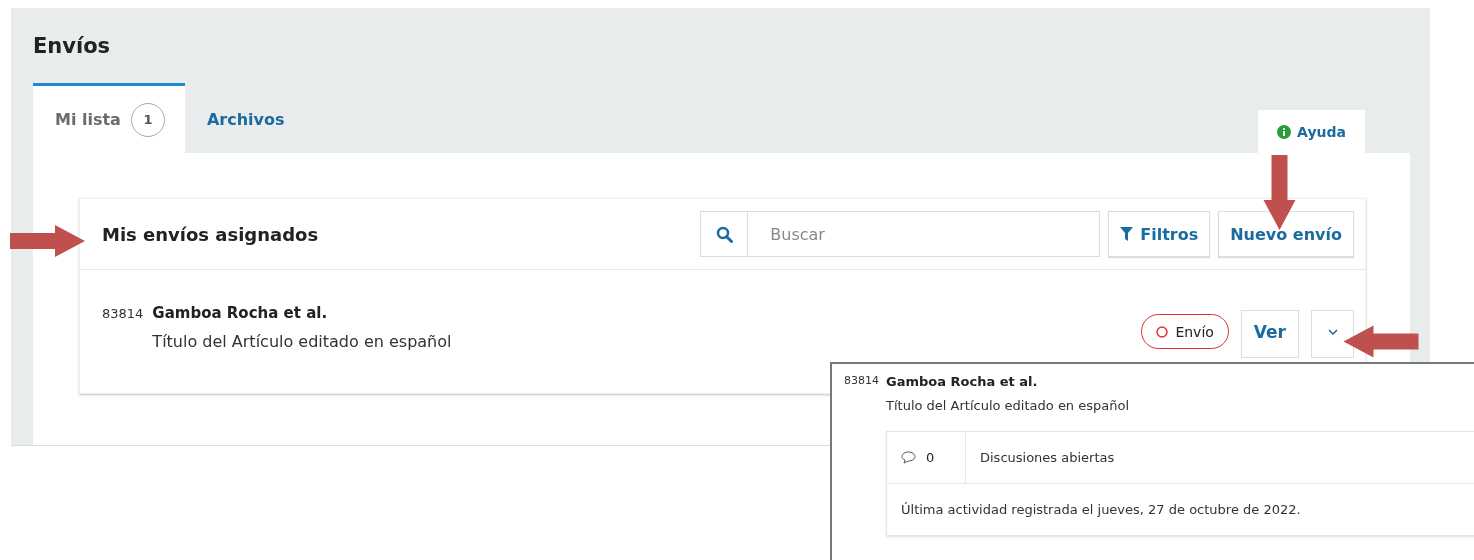 The height and width of the screenshot is (560, 1474). What do you see at coordinates (244, 118) in the screenshot?
I see `tab: Archivos` at bounding box center [244, 118].